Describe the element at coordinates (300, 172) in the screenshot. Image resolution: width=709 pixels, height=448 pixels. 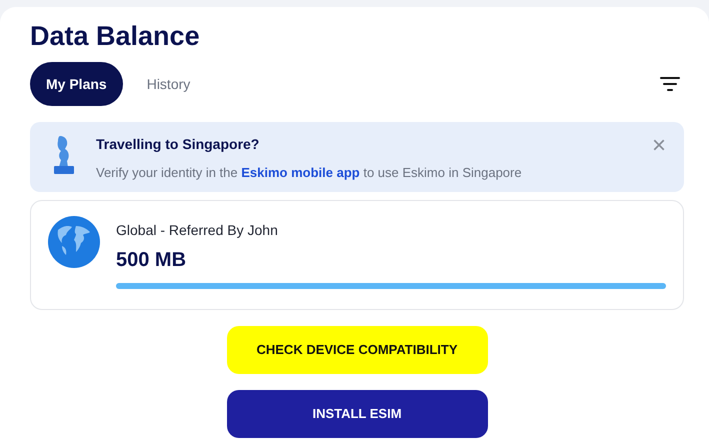
I see `app-link: Eskimo mobile app` at that location.